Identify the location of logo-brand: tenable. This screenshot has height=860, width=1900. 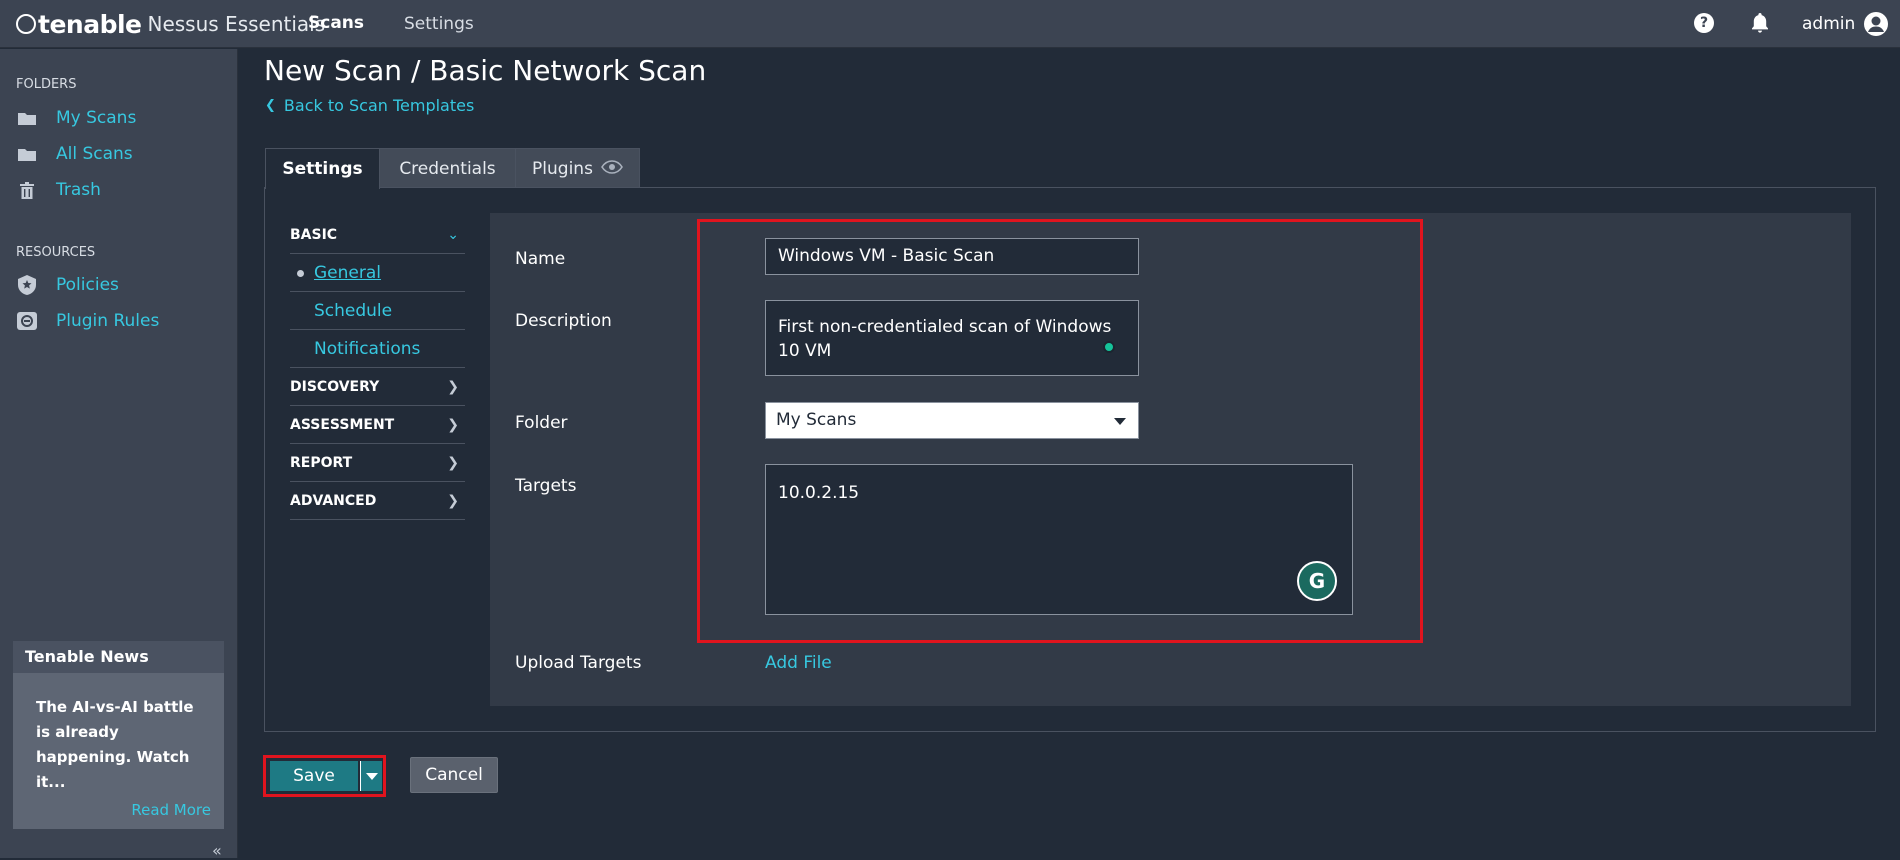
(79, 24).